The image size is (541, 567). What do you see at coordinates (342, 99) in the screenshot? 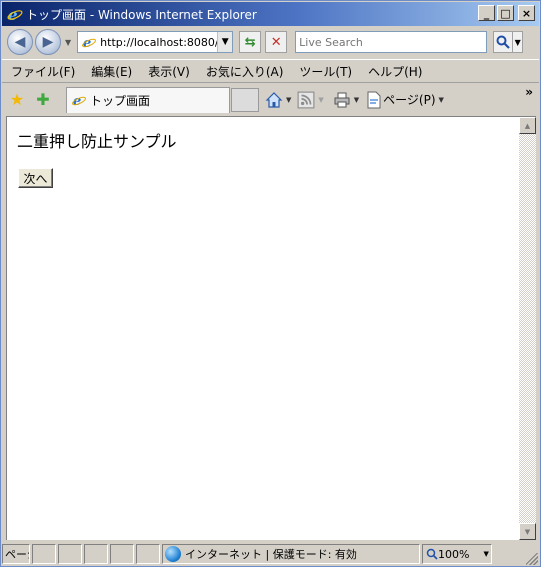
I see `print-icon` at bounding box center [342, 99].